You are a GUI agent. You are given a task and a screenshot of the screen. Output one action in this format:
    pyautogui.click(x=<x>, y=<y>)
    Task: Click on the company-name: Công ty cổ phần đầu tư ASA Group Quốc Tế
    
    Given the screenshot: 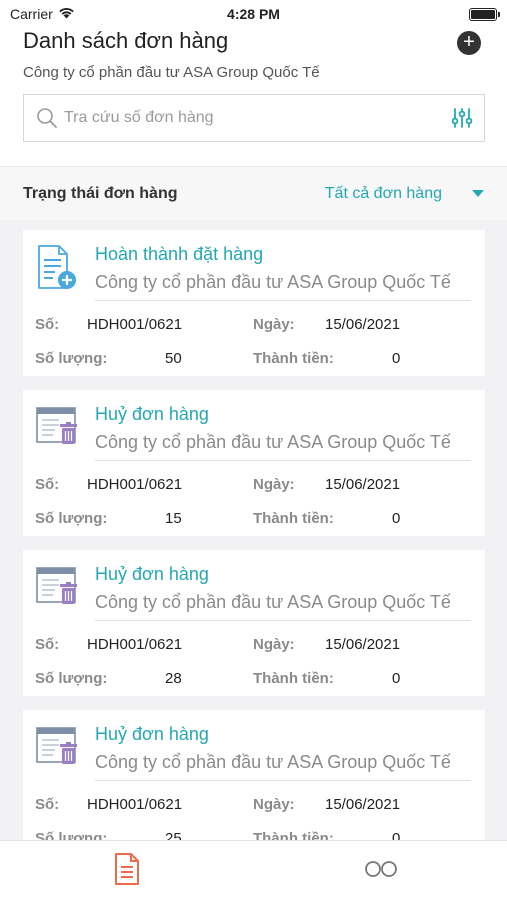 What is the action you would take?
    pyautogui.click(x=171, y=72)
    